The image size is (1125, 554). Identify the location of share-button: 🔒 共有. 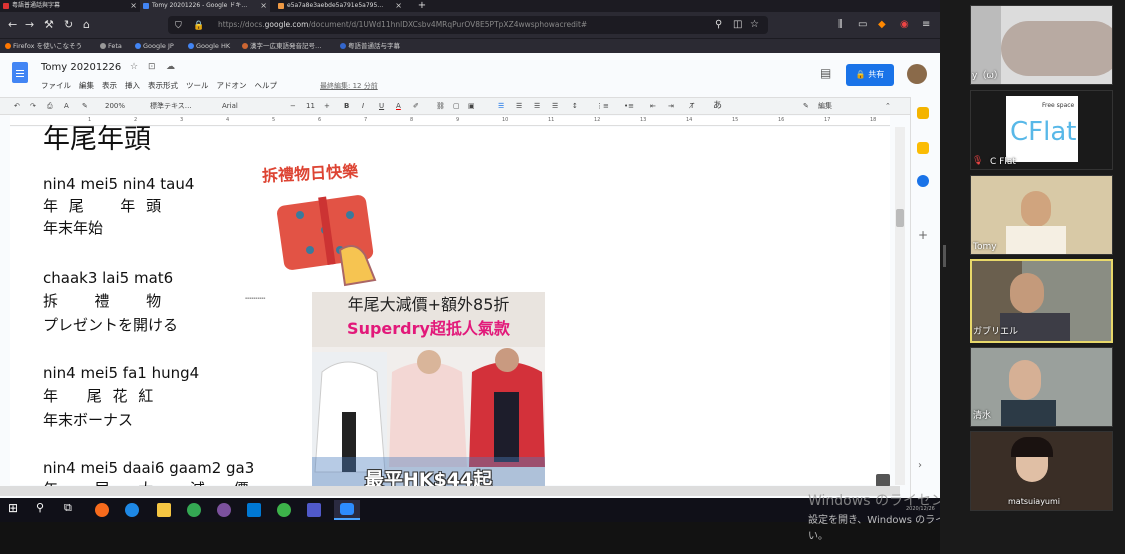
(870, 75).